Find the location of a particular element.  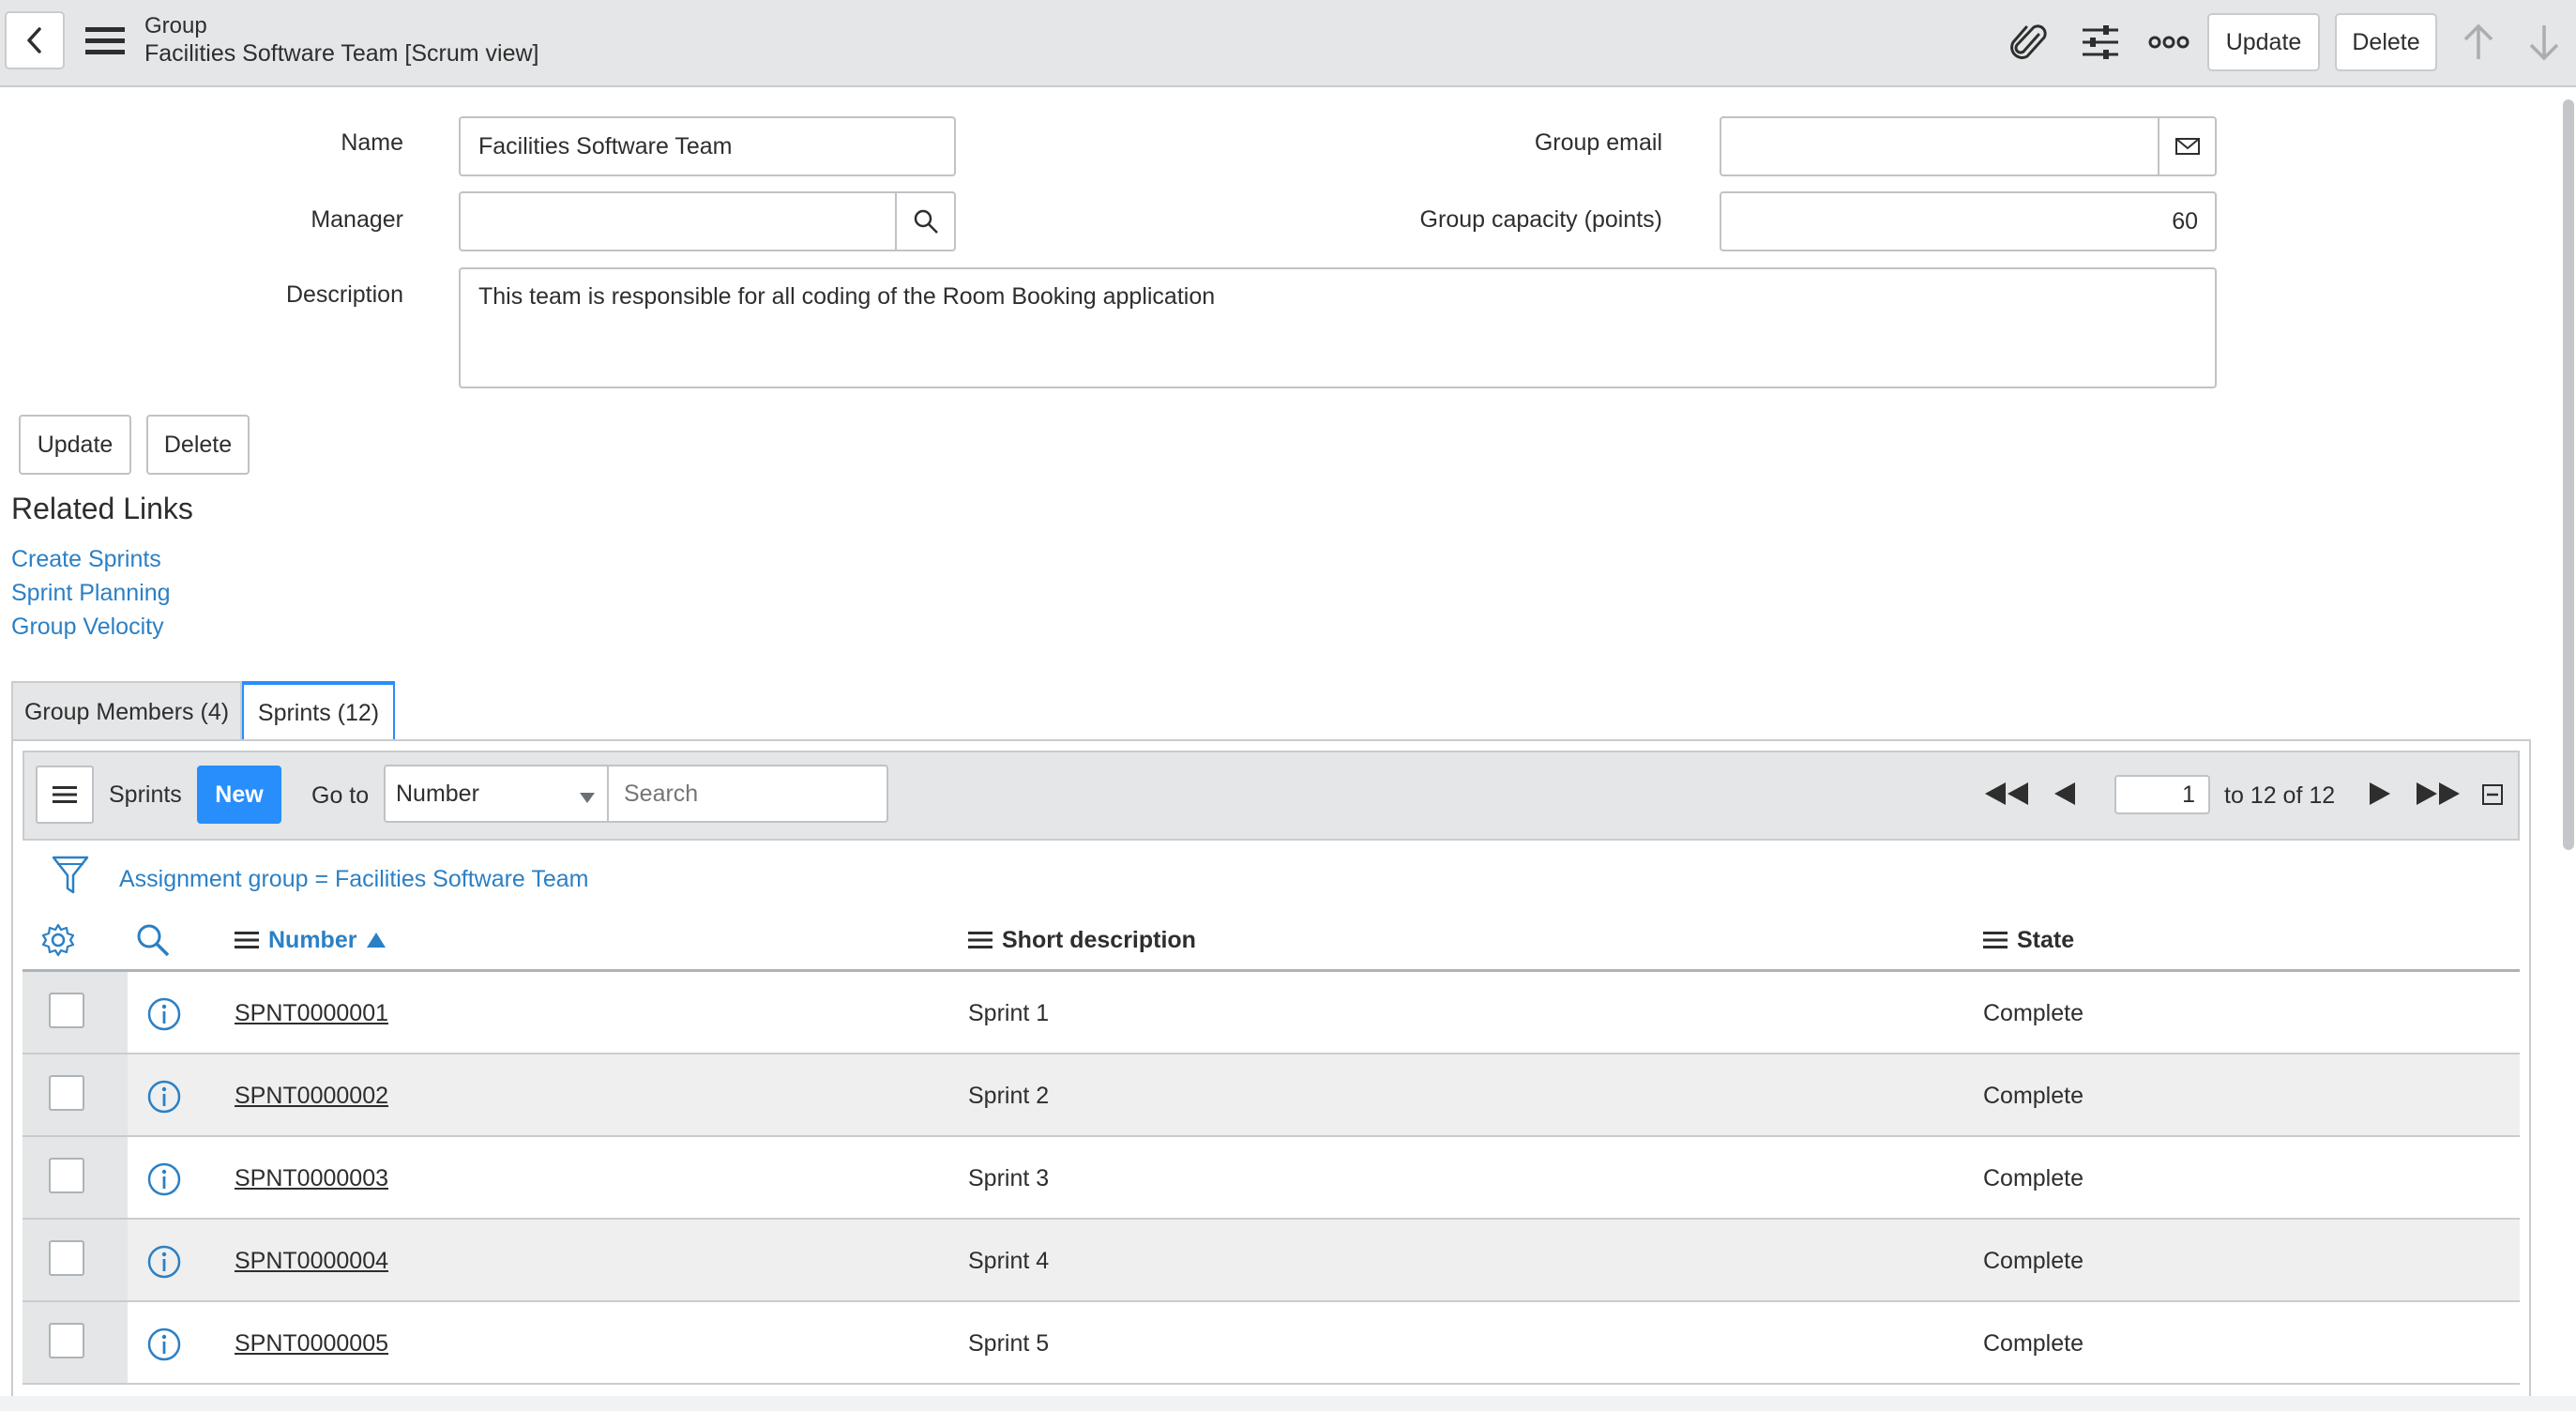

group-email-label: Group email is located at coordinates (1598, 142).